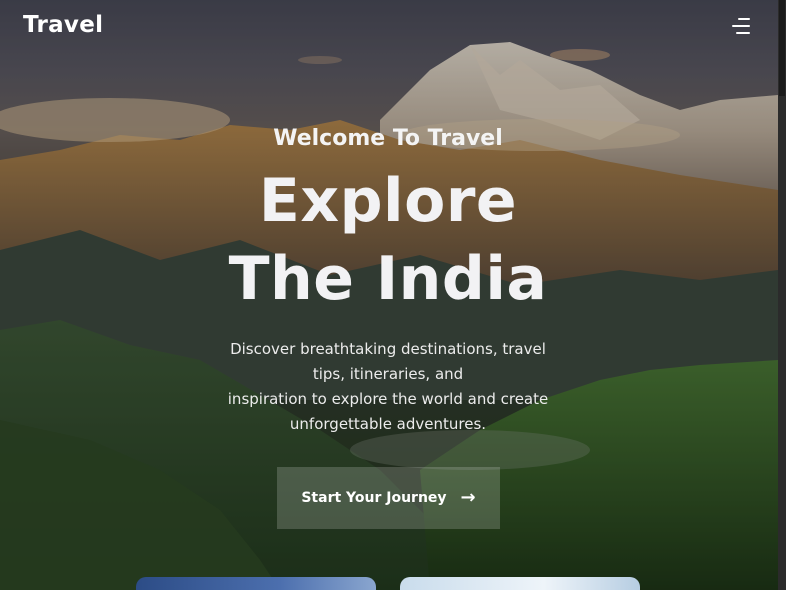  Describe the element at coordinates (743, 33) in the screenshot. I see `menu-line-bottom` at that location.